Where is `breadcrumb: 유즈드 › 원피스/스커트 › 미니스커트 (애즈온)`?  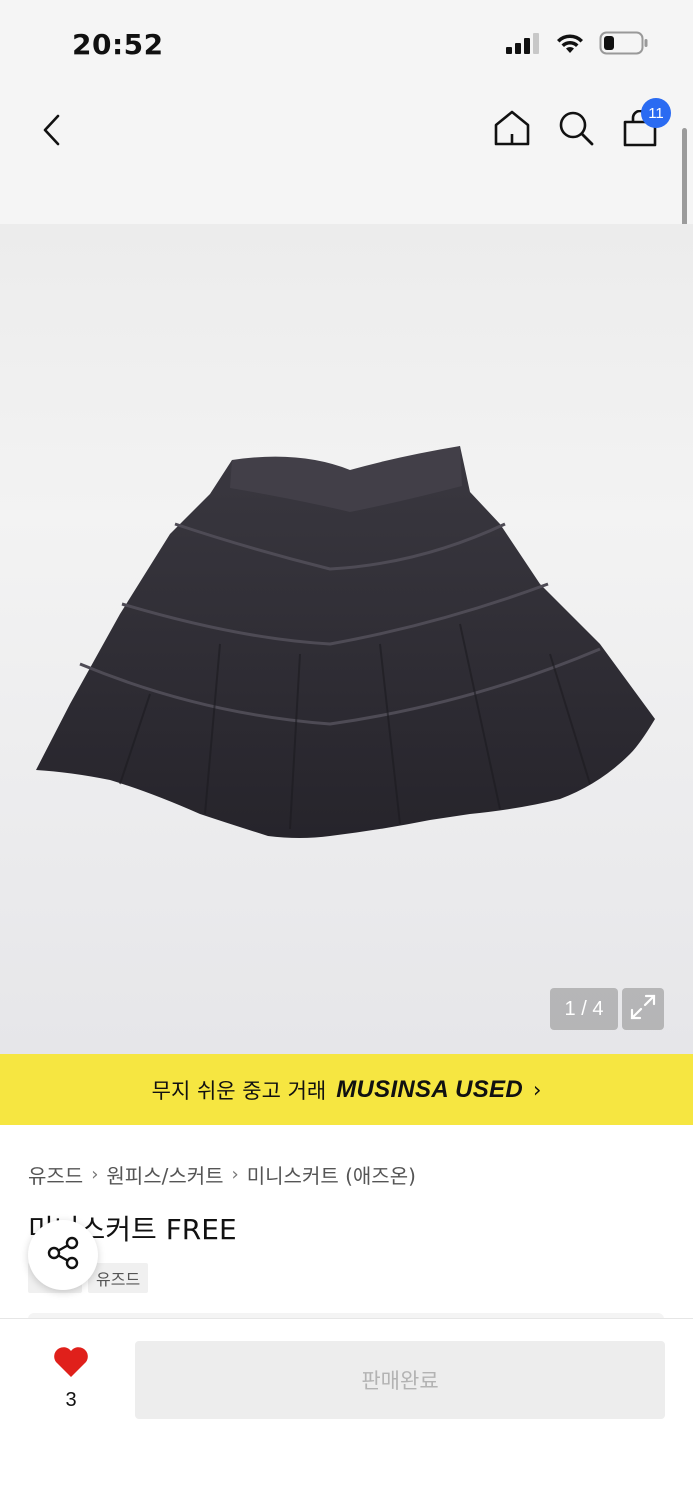 breadcrumb: 유즈드 › 원피스/스커트 › 미니스커트 (애즈온) is located at coordinates (222, 1174).